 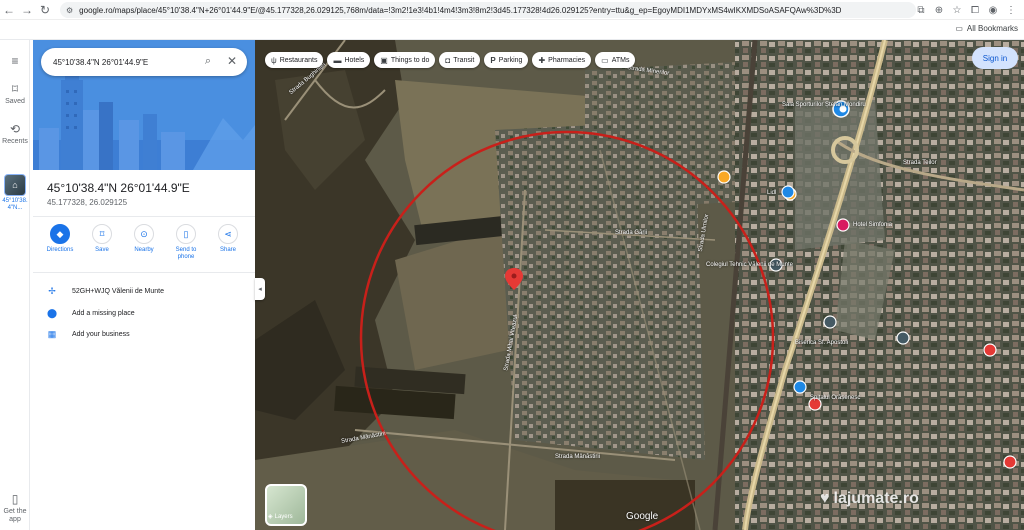 I want to click on poi-label: Hotel Simfonia, so click(x=872, y=225).